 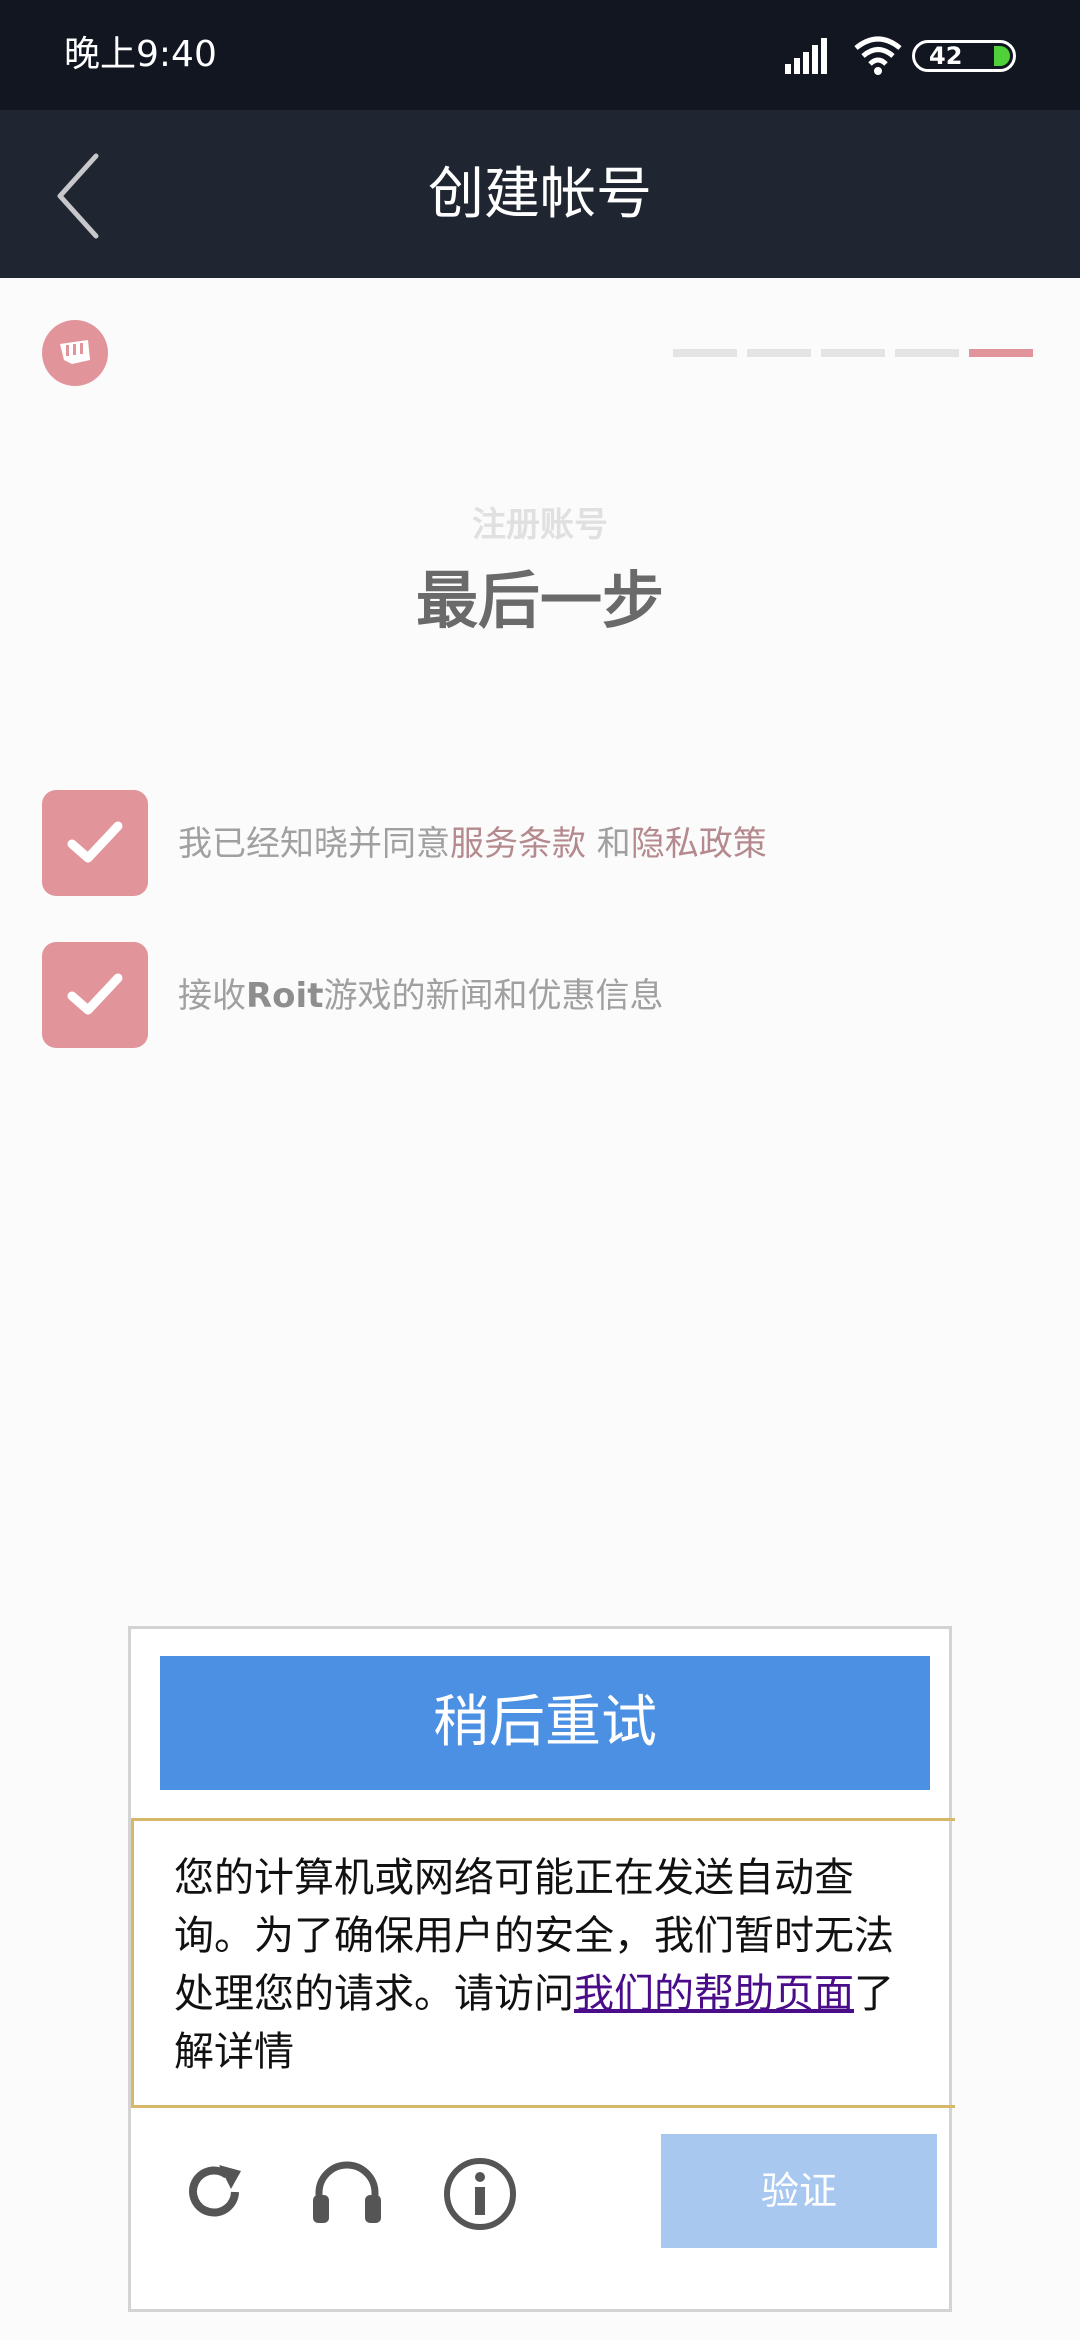 I want to click on fist-icon, so click(x=75, y=352).